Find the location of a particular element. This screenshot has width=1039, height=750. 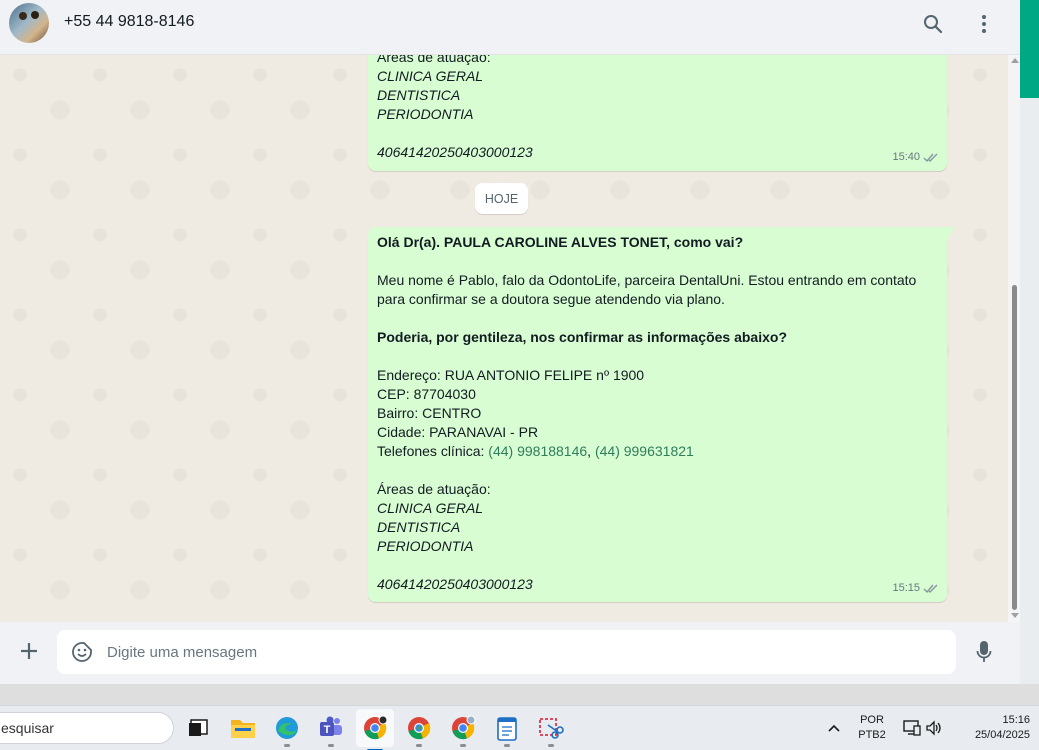

speaker-icon is located at coordinates (933, 728).